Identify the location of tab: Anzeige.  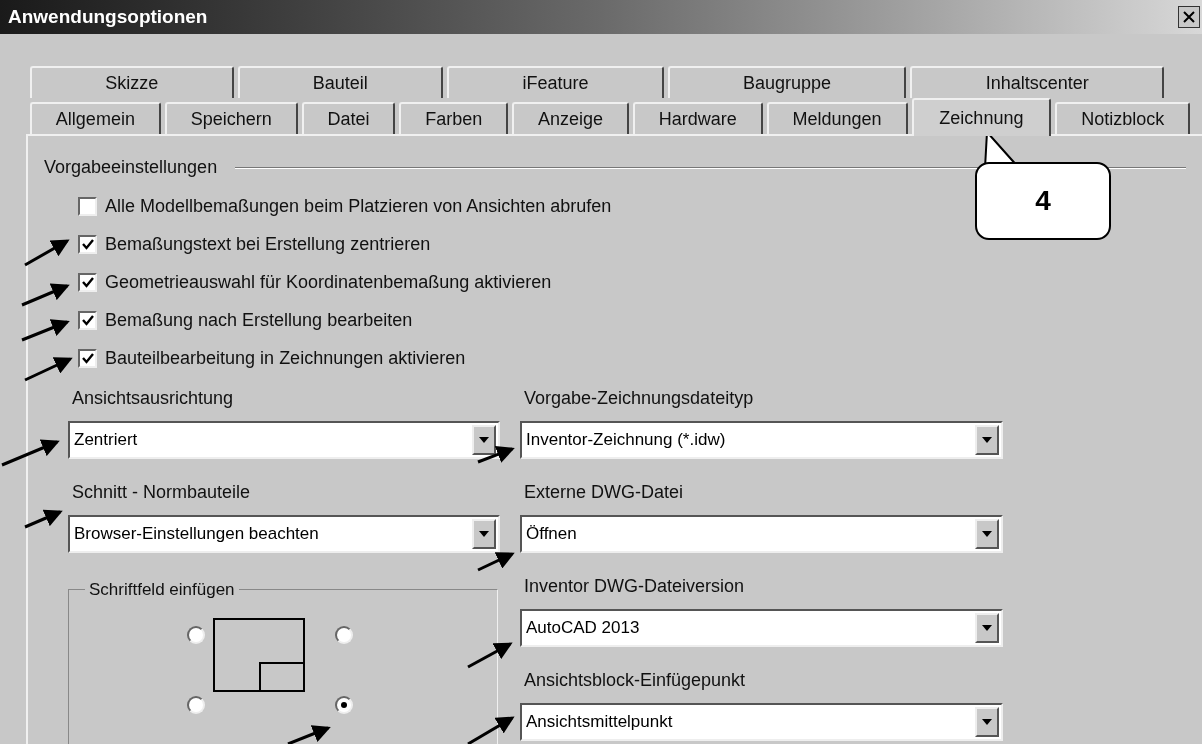
(570, 118).